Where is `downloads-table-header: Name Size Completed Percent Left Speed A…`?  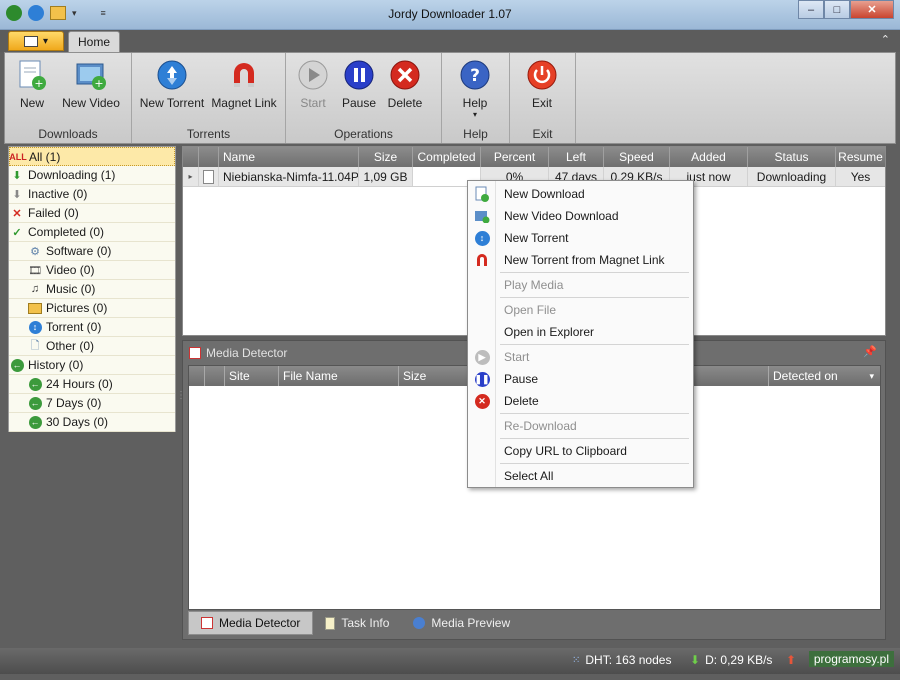 downloads-table-header: Name Size Completed Percent Left Speed A… is located at coordinates (534, 157).